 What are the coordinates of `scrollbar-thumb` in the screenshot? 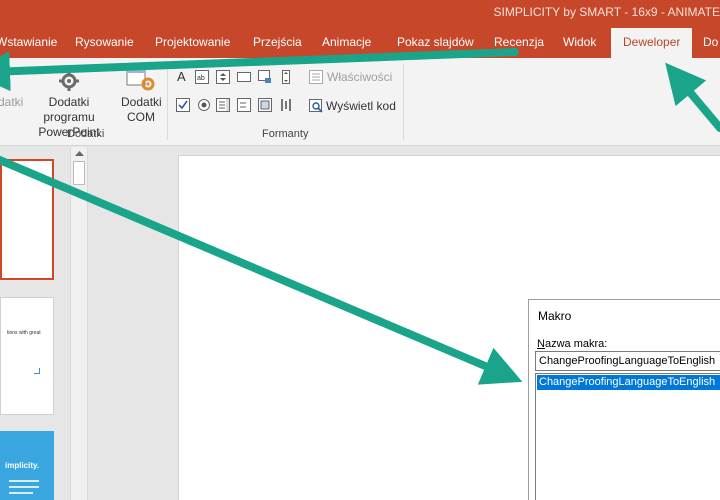 It's located at (79, 173).